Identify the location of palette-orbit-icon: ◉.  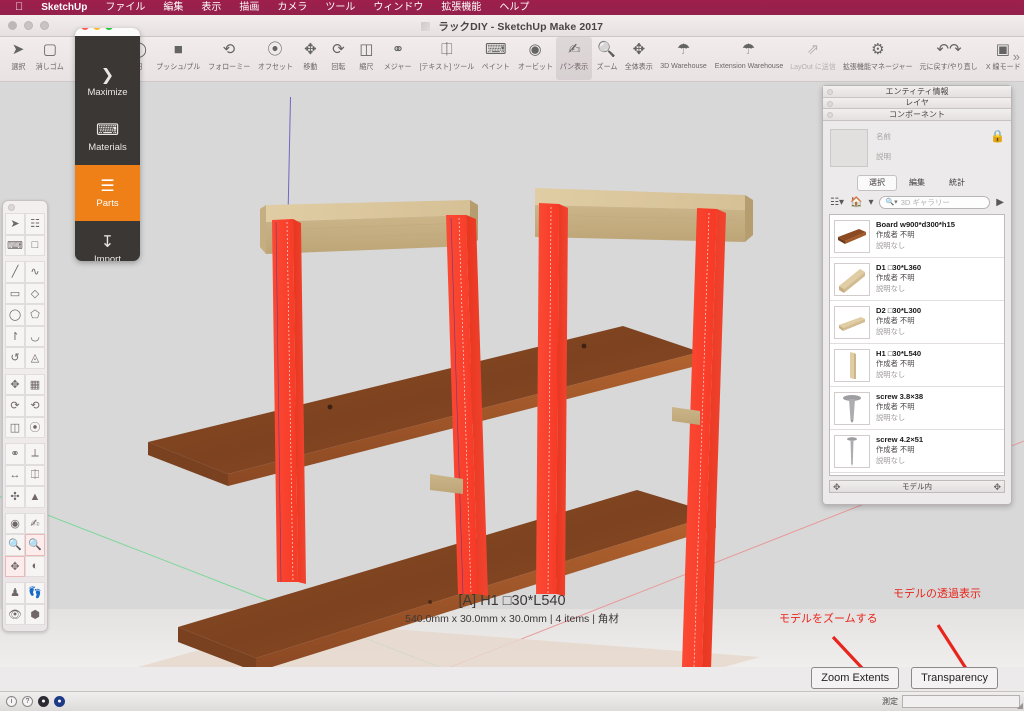
(15, 523).